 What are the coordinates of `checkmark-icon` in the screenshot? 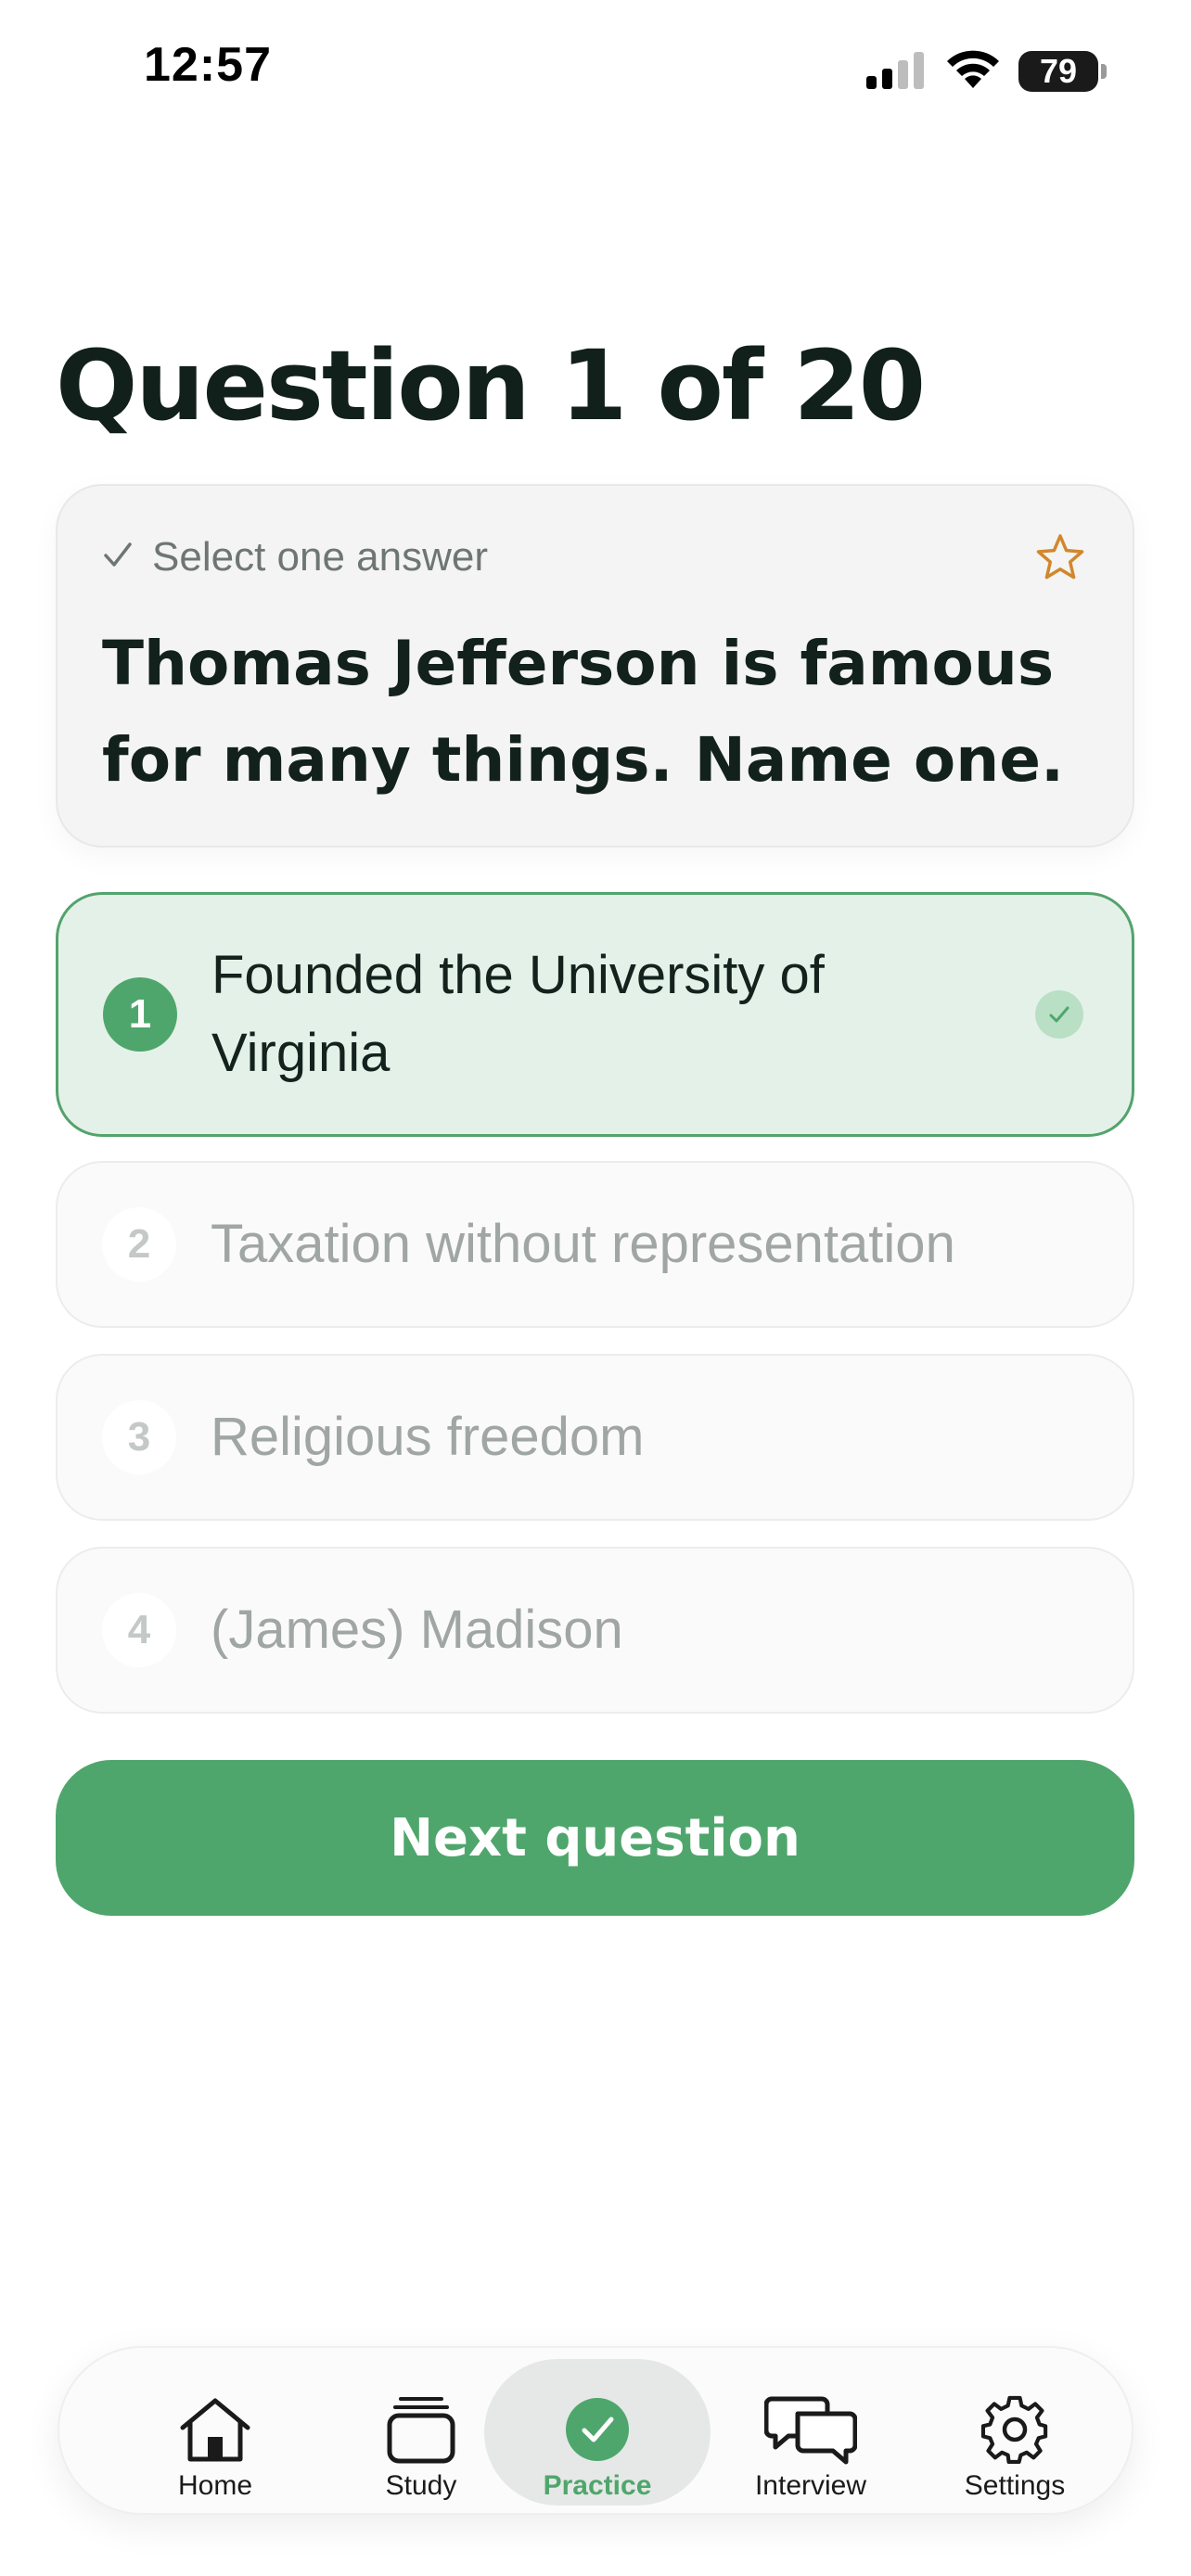 It's located at (118, 557).